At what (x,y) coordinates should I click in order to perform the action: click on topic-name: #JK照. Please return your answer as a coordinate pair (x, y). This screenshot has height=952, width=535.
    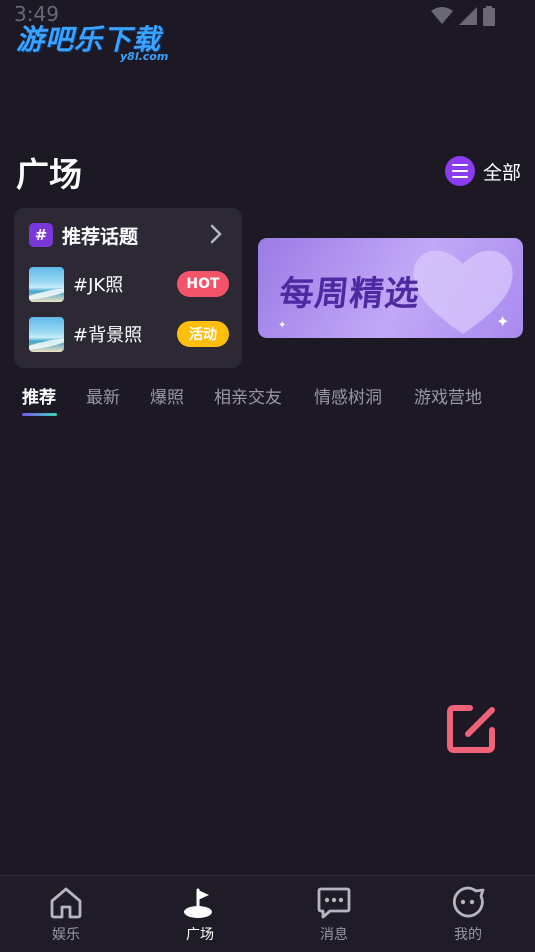
    Looking at the image, I should click on (98, 285).